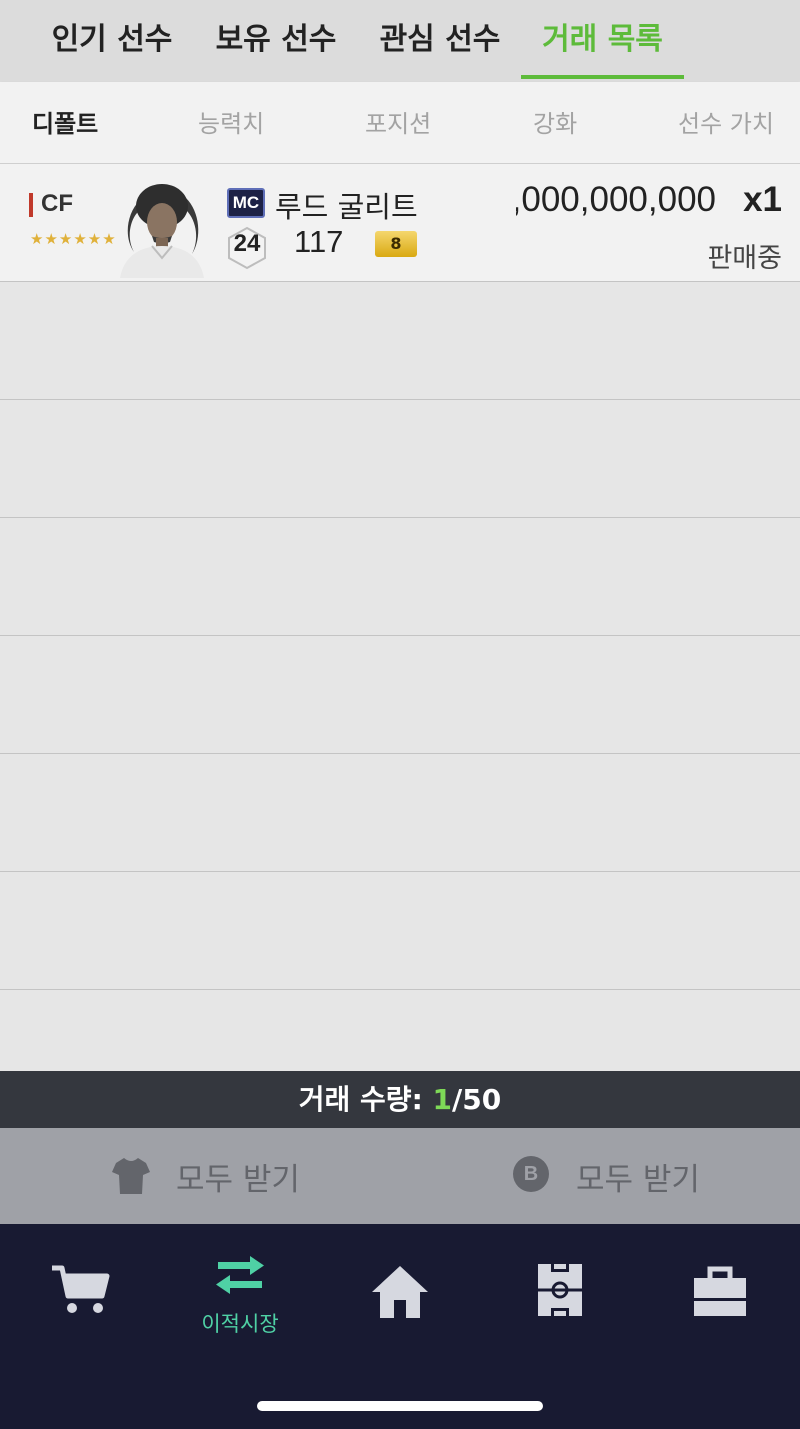  Describe the element at coordinates (396, 244) in the screenshot. I see `upgrade-badge: 8` at that location.